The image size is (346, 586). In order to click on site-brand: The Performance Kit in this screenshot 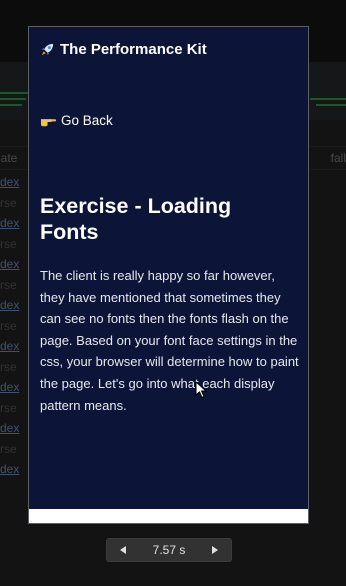, I will do `click(123, 49)`.